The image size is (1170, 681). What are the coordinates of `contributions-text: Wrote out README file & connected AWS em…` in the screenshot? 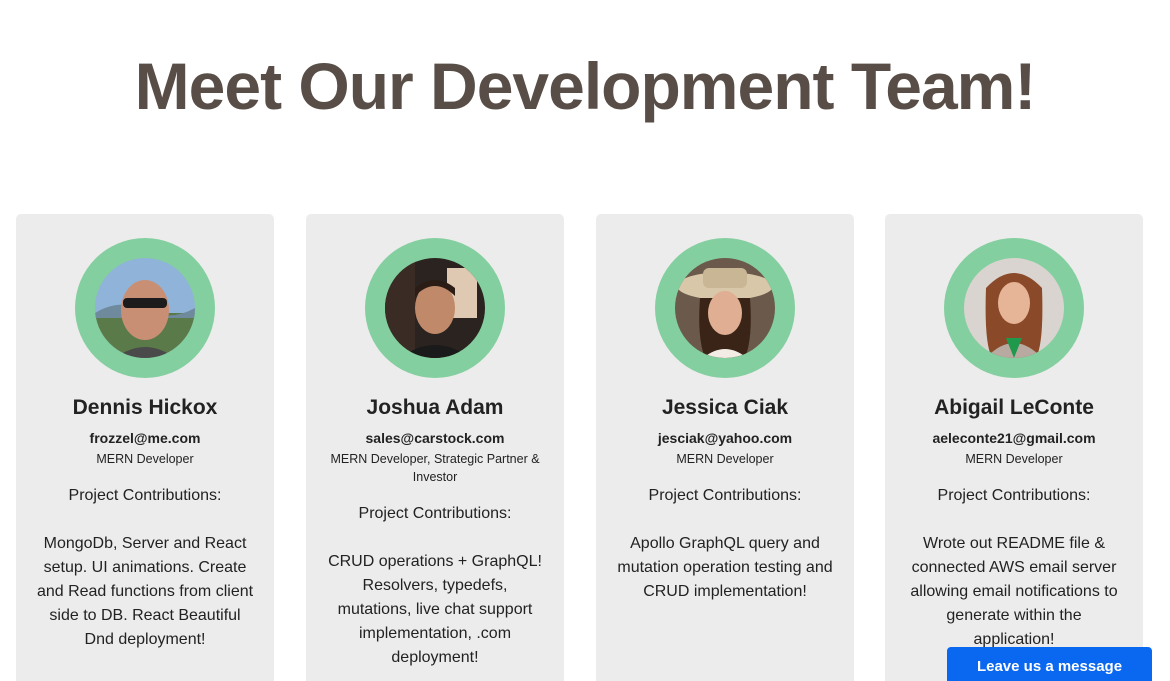 It's located at (1014, 591).